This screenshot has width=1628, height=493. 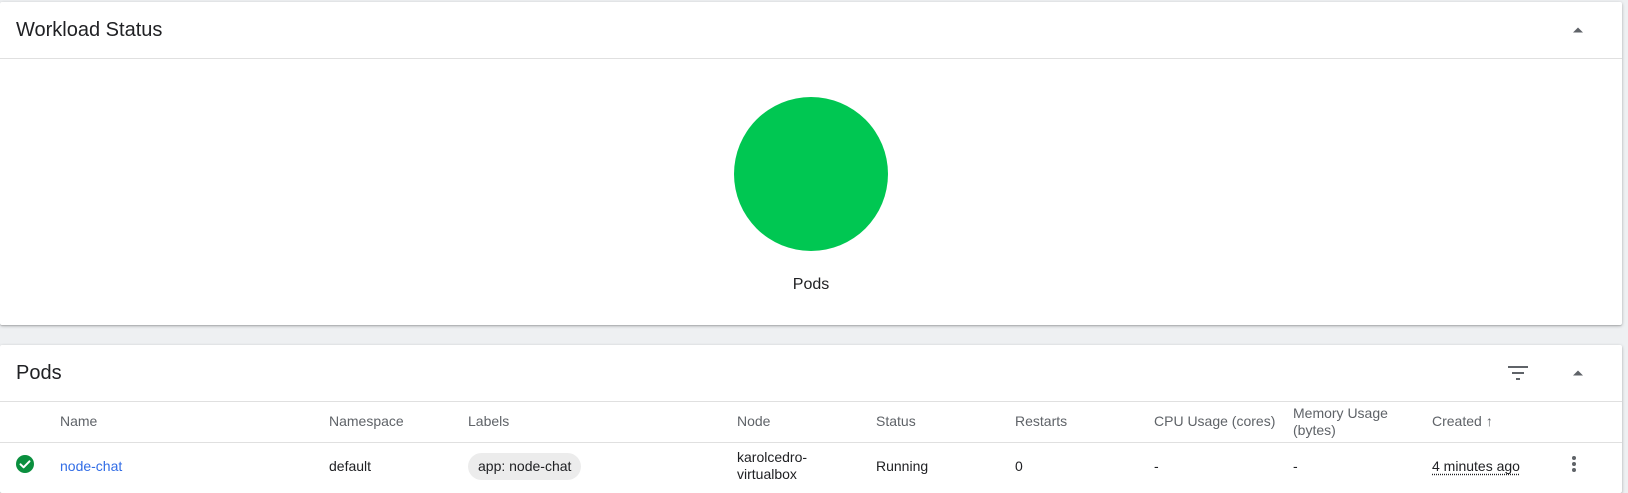 What do you see at coordinates (350, 465) in the screenshot?
I see `row-namespace: default` at bounding box center [350, 465].